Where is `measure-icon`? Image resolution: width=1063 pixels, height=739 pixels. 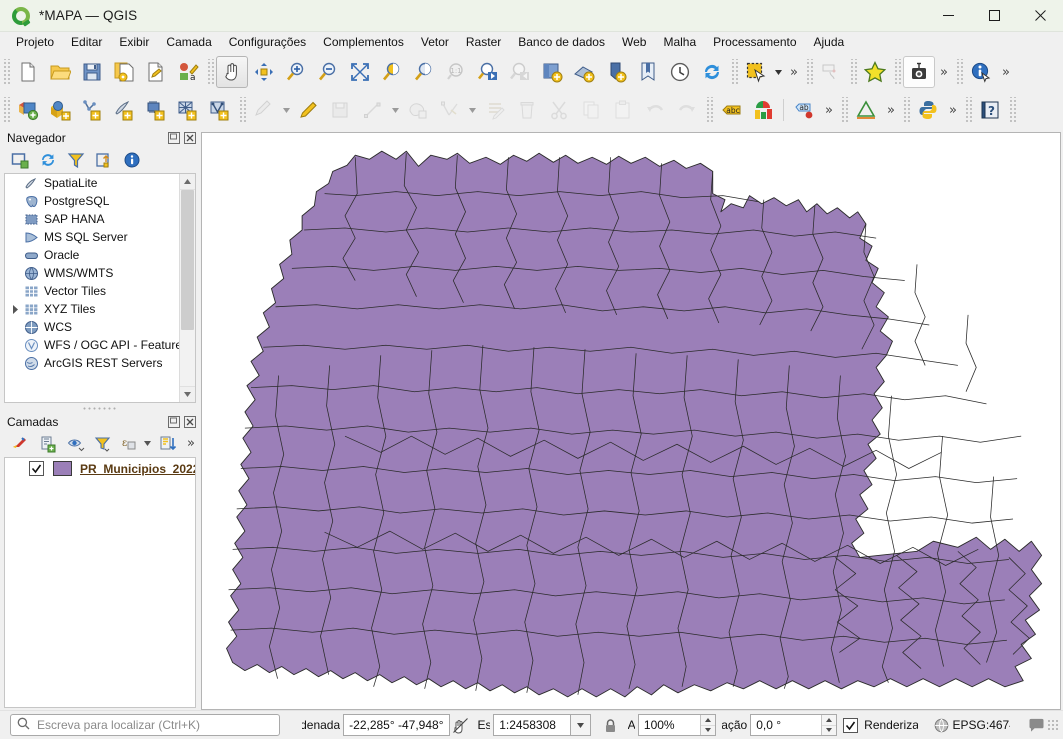 measure-icon is located at coordinates (866, 110).